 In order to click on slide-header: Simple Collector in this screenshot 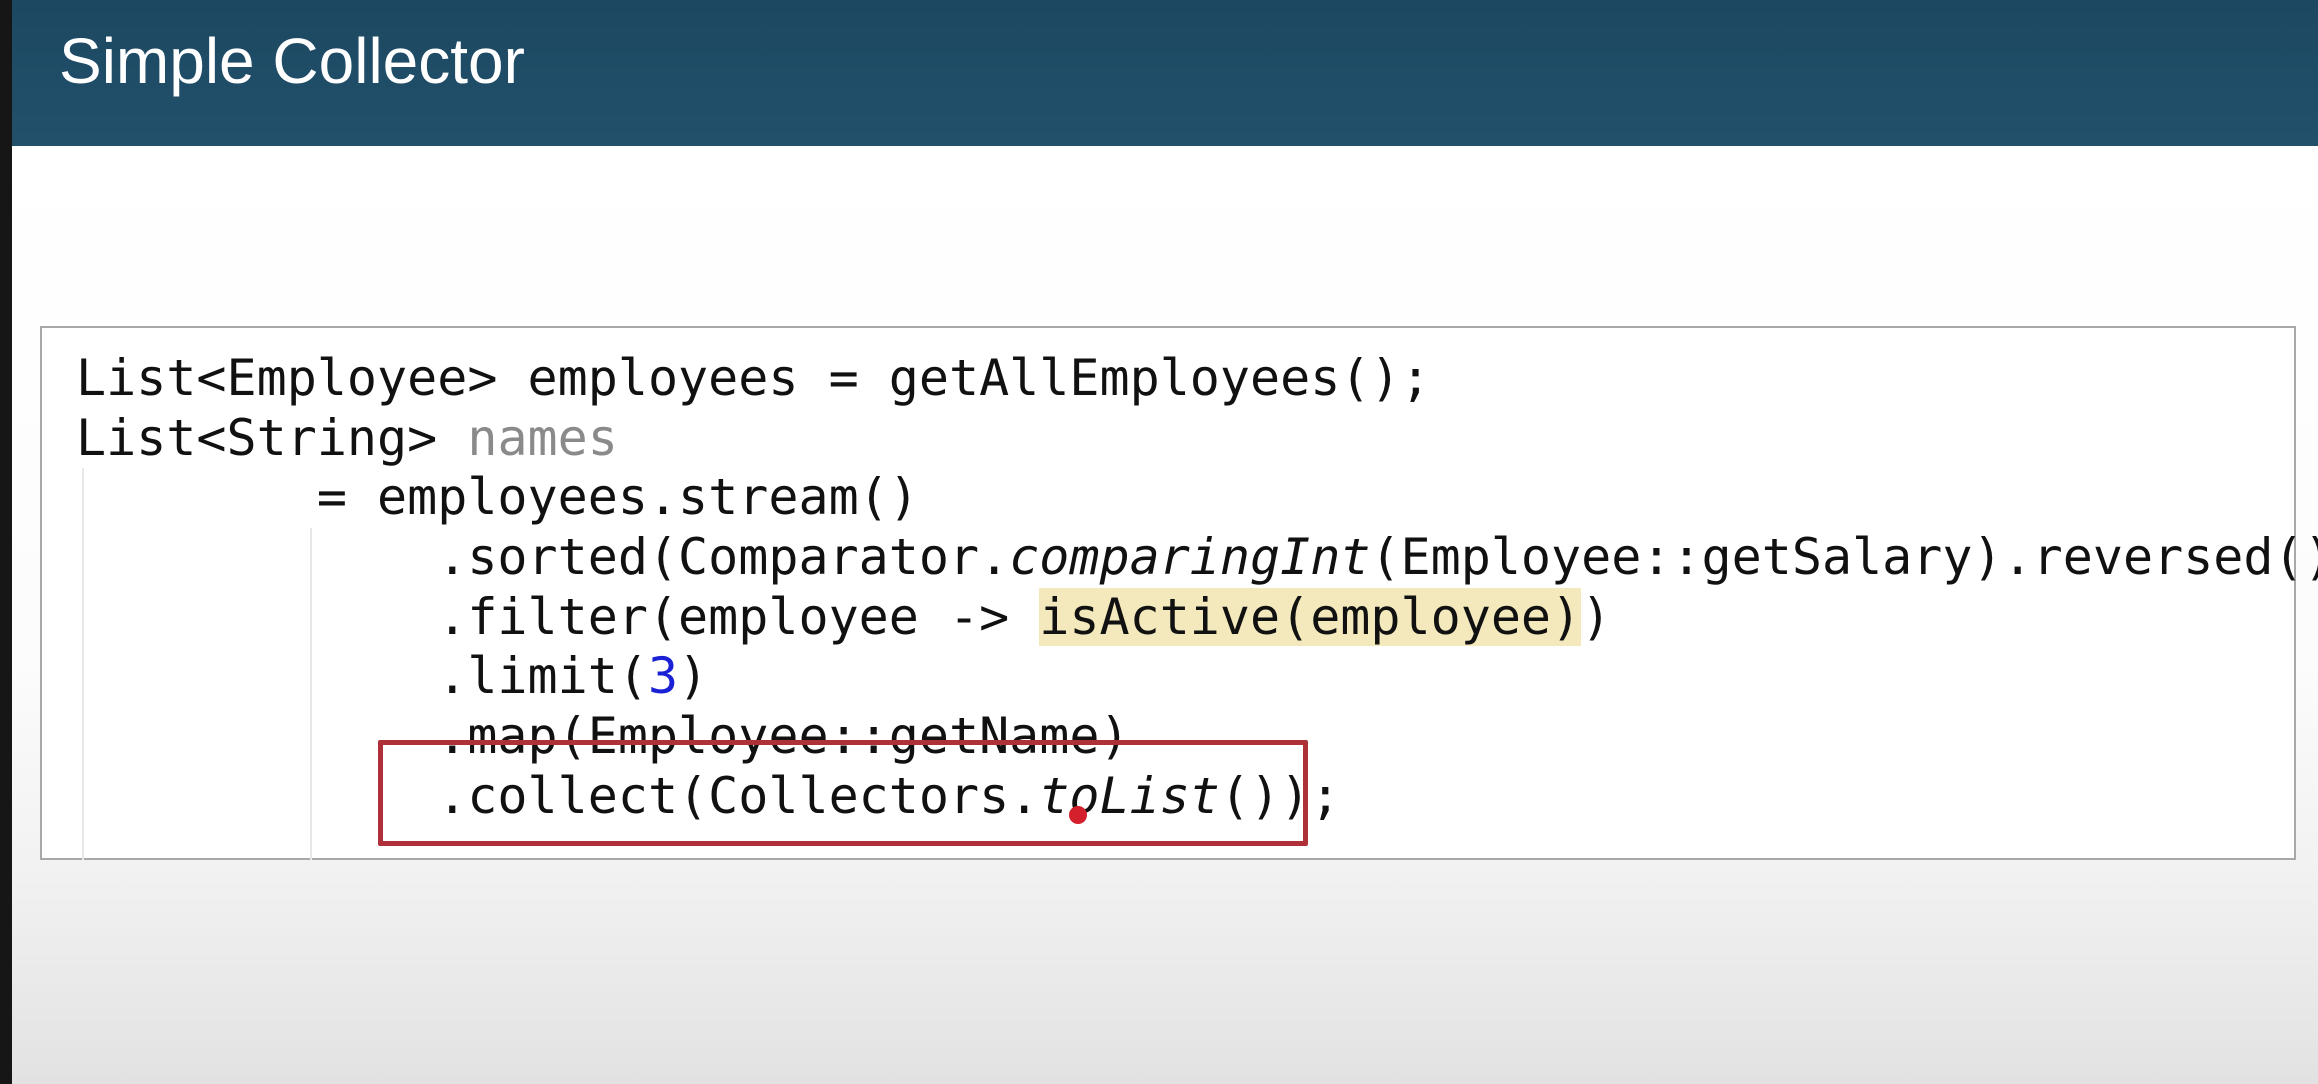, I will do `click(1165, 76)`.